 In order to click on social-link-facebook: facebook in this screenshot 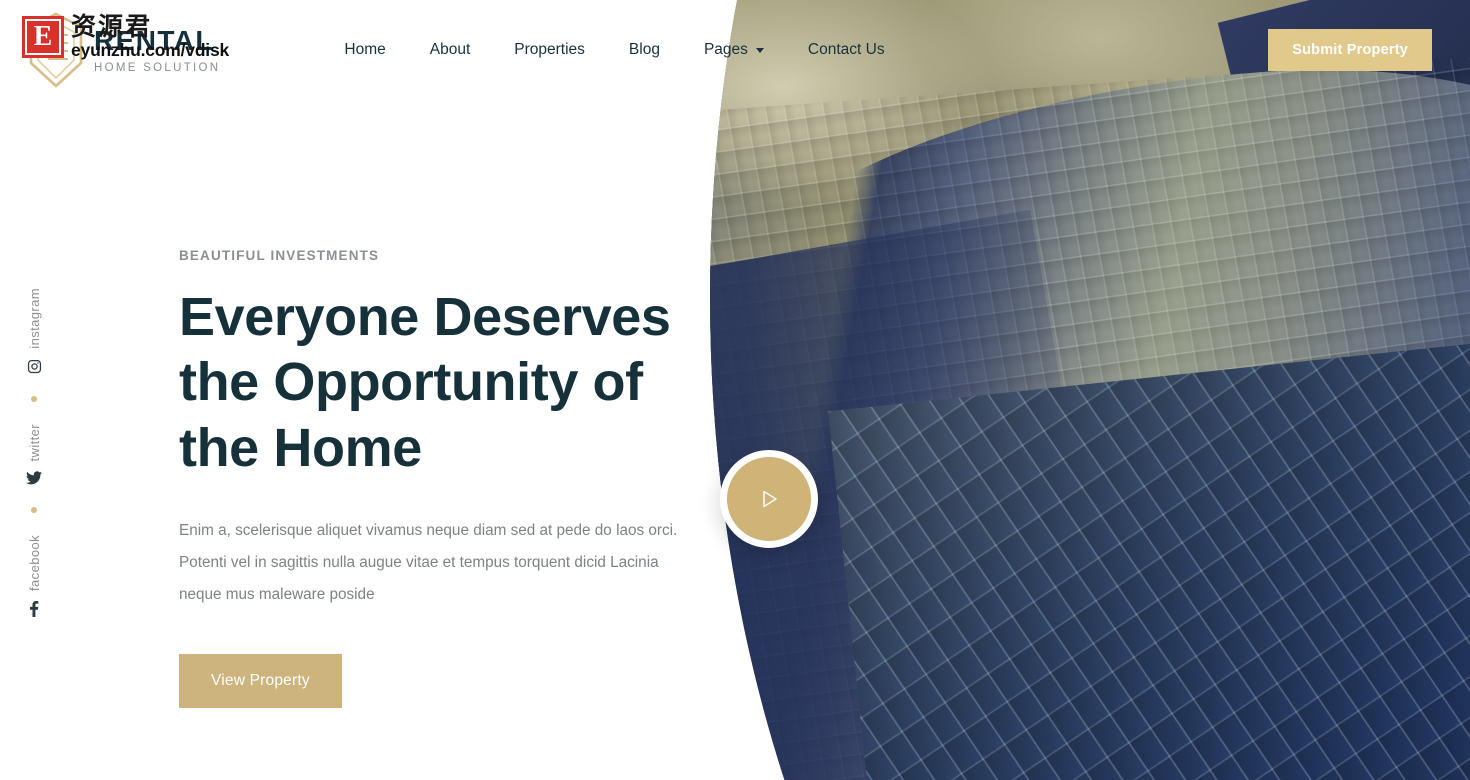, I will do `click(34, 576)`.